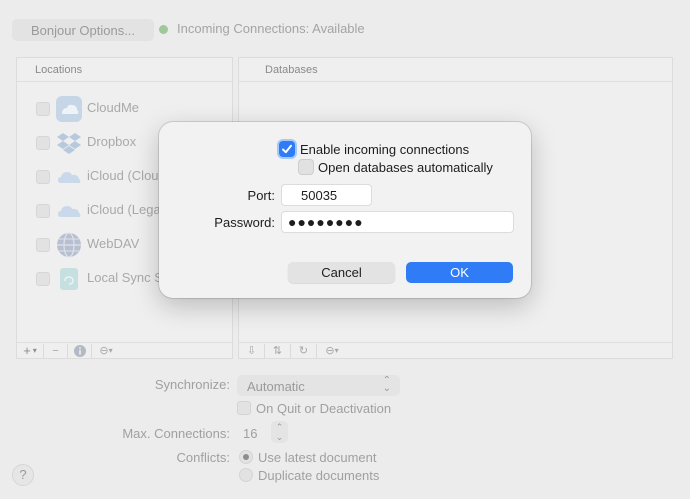 The height and width of the screenshot is (499, 690). I want to click on dropbox-icon, so click(69, 143).